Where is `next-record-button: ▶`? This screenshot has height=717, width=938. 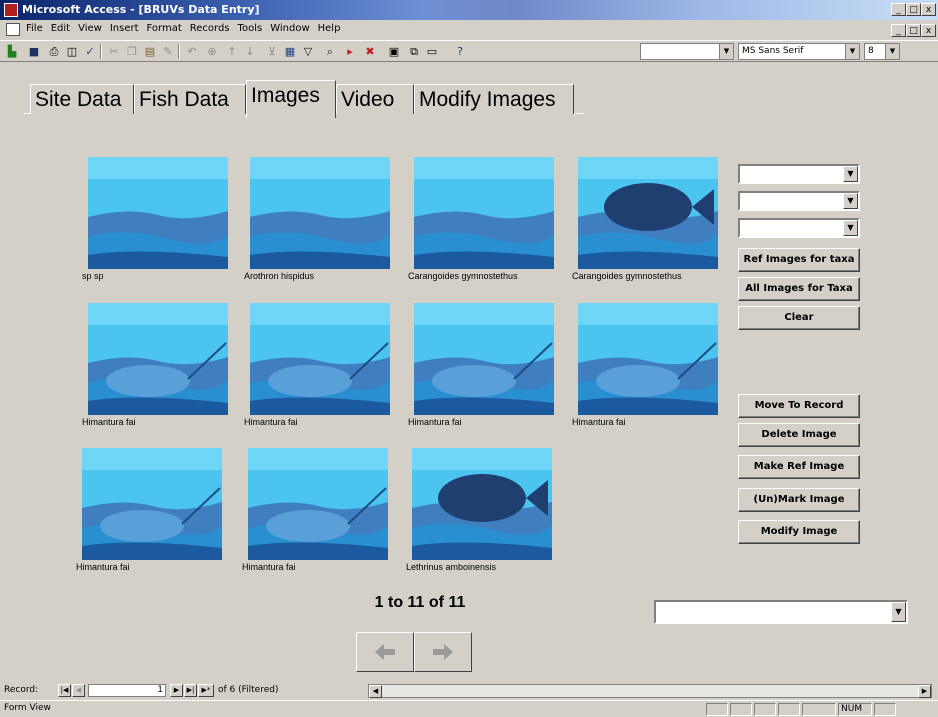 next-record-button: ▶ is located at coordinates (176, 690).